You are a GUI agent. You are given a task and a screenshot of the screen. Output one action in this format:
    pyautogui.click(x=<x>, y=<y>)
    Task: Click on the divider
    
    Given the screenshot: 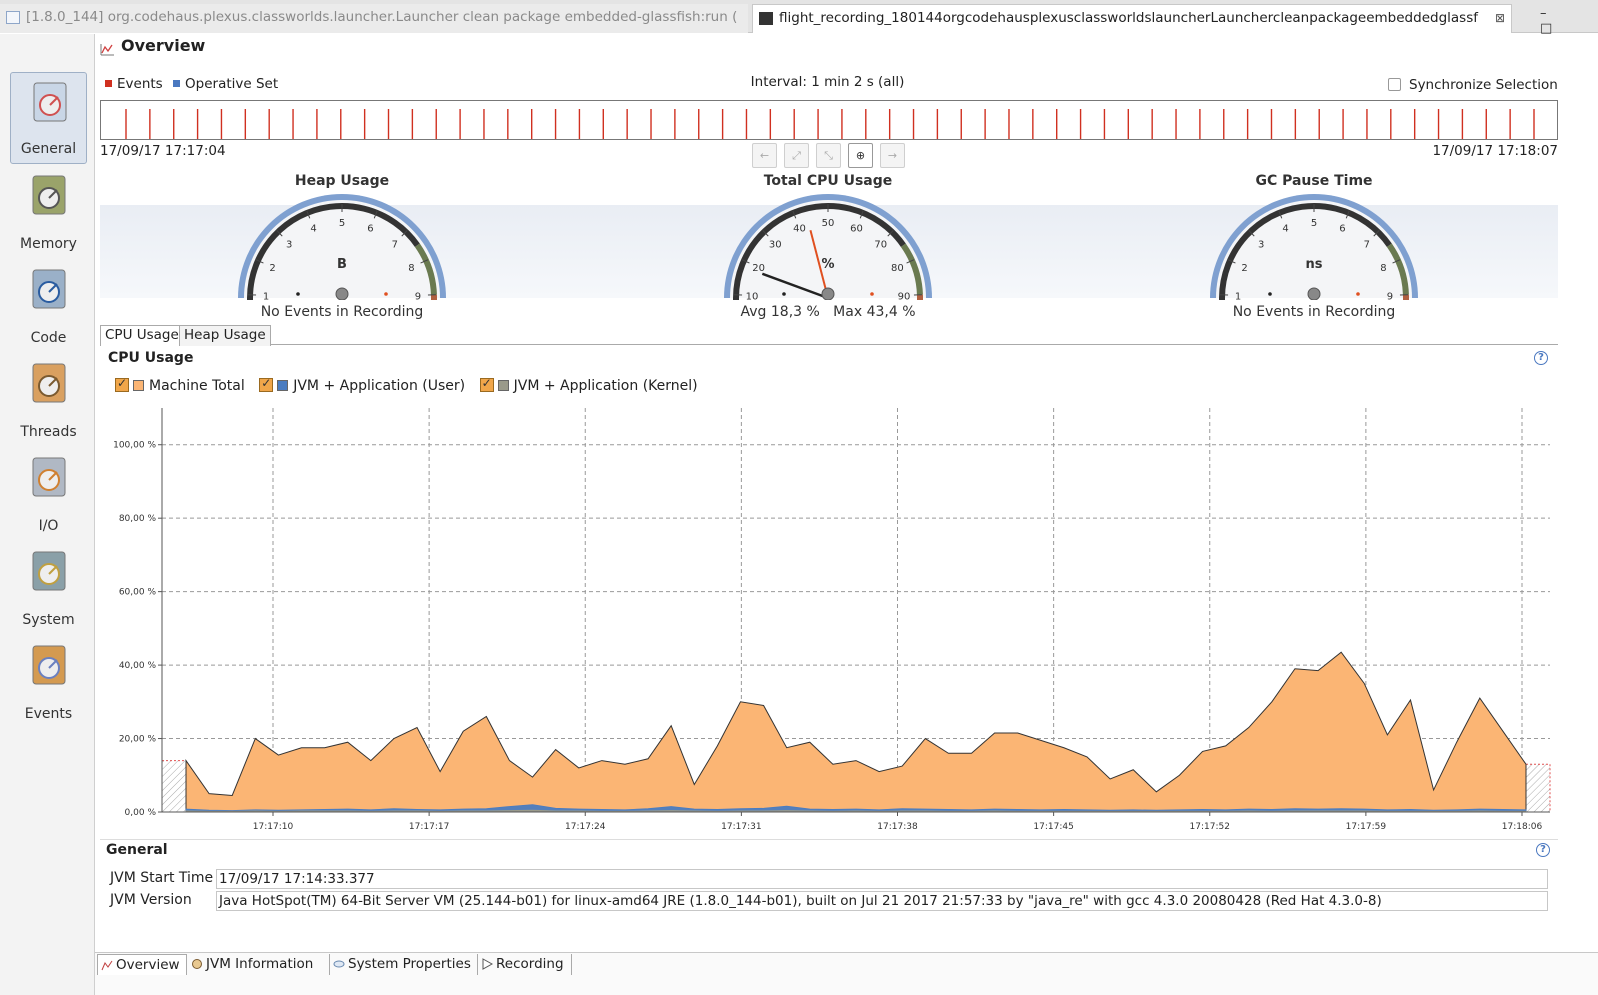 What is the action you would take?
    pyautogui.click(x=829, y=839)
    